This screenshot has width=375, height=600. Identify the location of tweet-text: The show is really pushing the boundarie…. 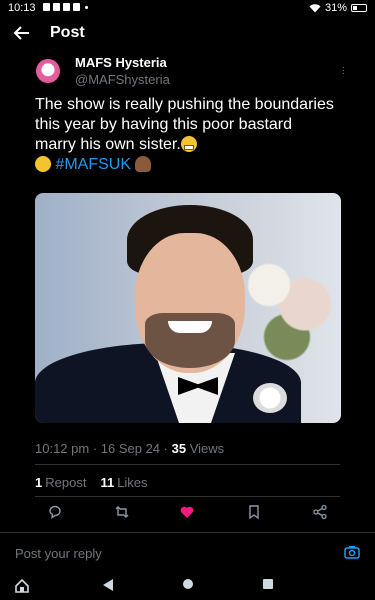
(185, 135).